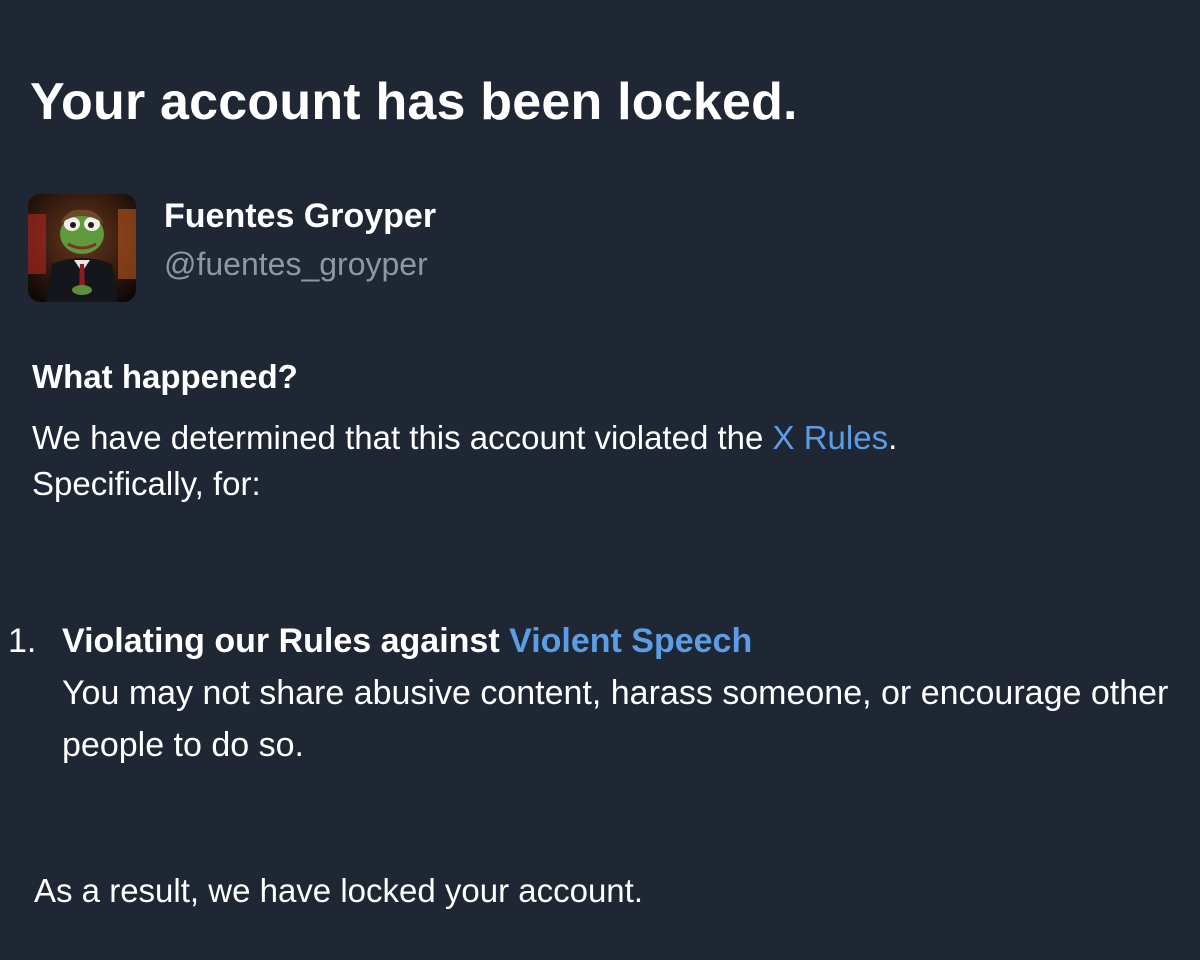 This screenshot has height=960, width=1200. What do you see at coordinates (414, 102) in the screenshot?
I see `page-title: Your account has been locked.` at bounding box center [414, 102].